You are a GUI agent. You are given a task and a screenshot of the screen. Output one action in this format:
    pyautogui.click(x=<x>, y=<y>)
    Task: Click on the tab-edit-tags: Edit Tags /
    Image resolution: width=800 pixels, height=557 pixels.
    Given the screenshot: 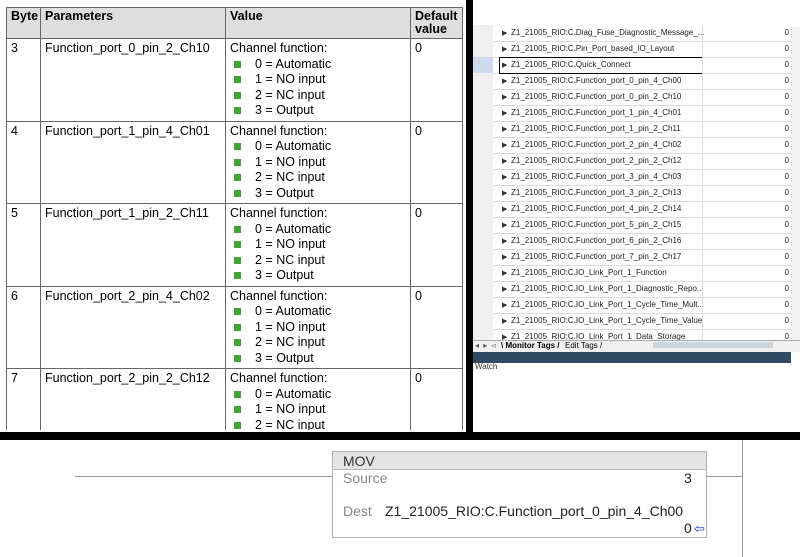 What is the action you would take?
    pyautogui.click(x=583, y=345)
    